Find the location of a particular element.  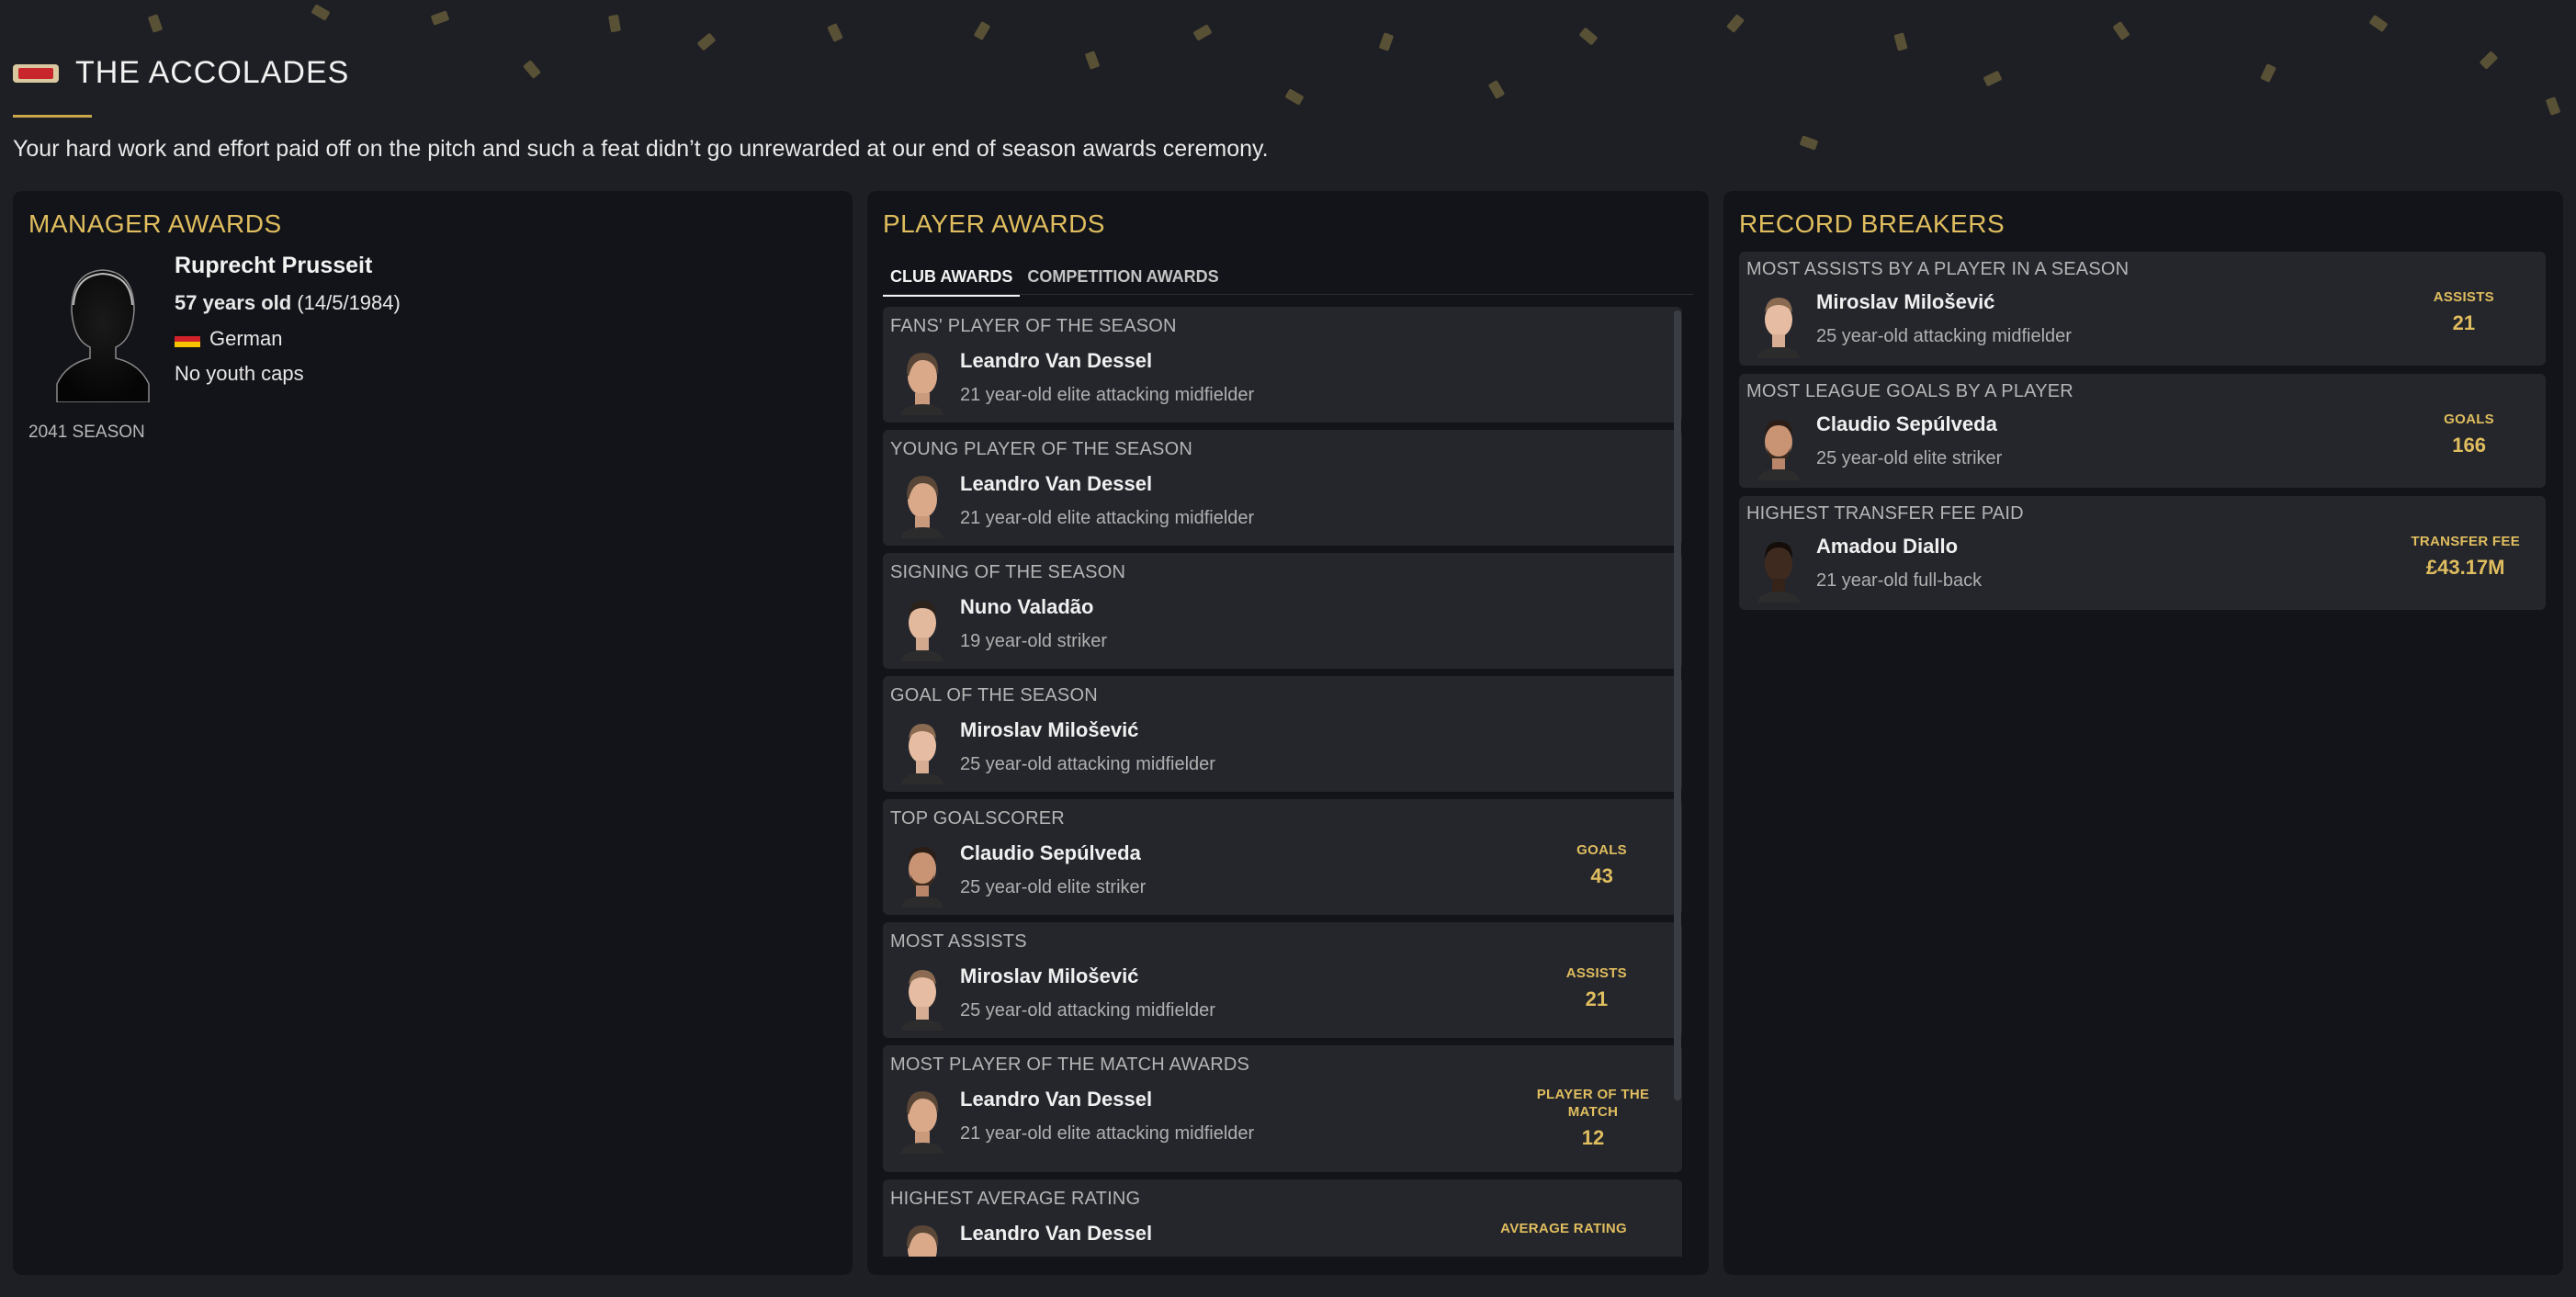

player-name: Amadou Diallo is located at coordinates (1887, 546).